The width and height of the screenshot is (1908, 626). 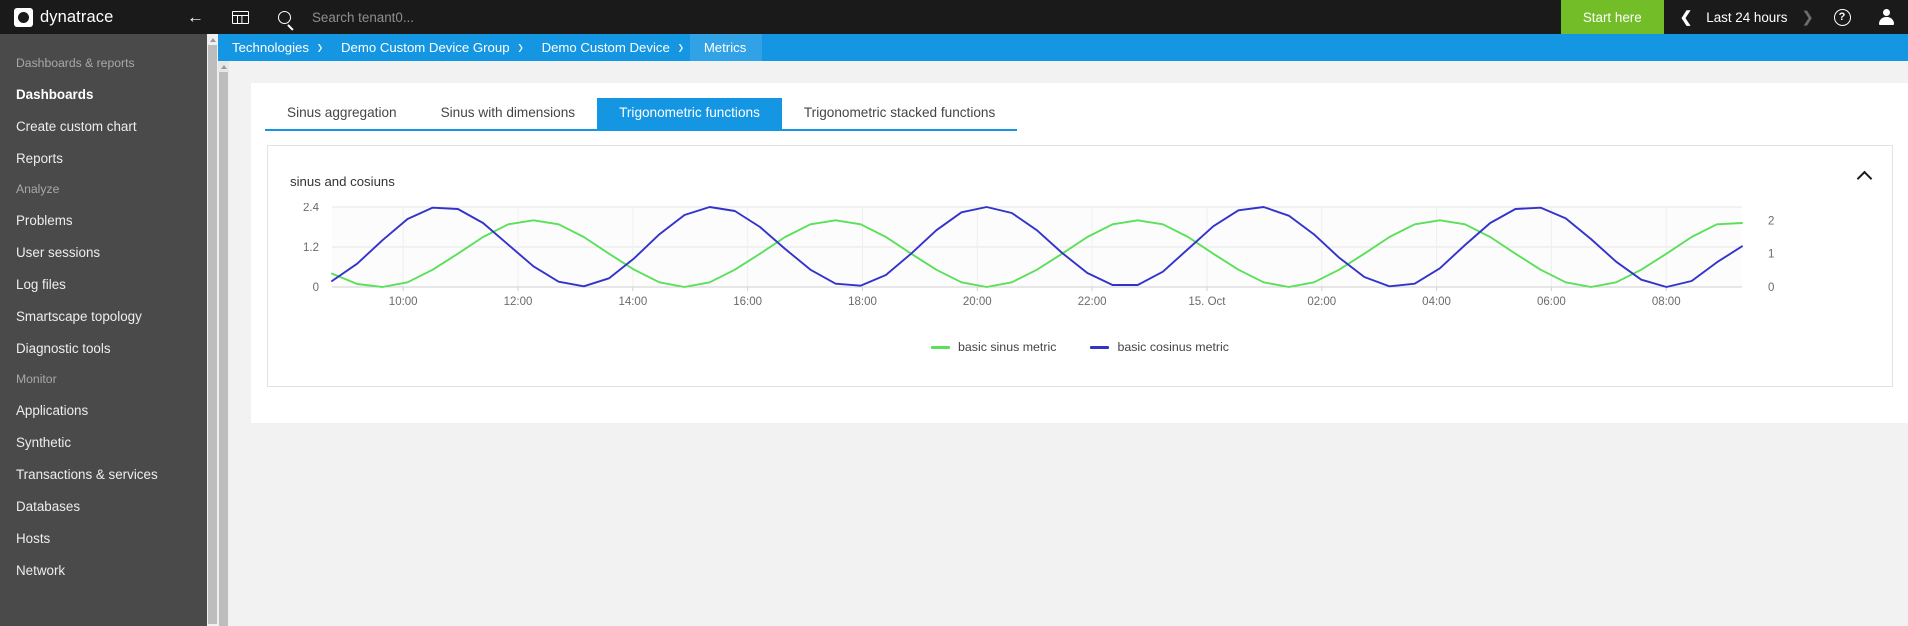 I want to click on tab-trigonometric-stacked-functions: Trigonometric stacked functions, so click(x=899, y=114).